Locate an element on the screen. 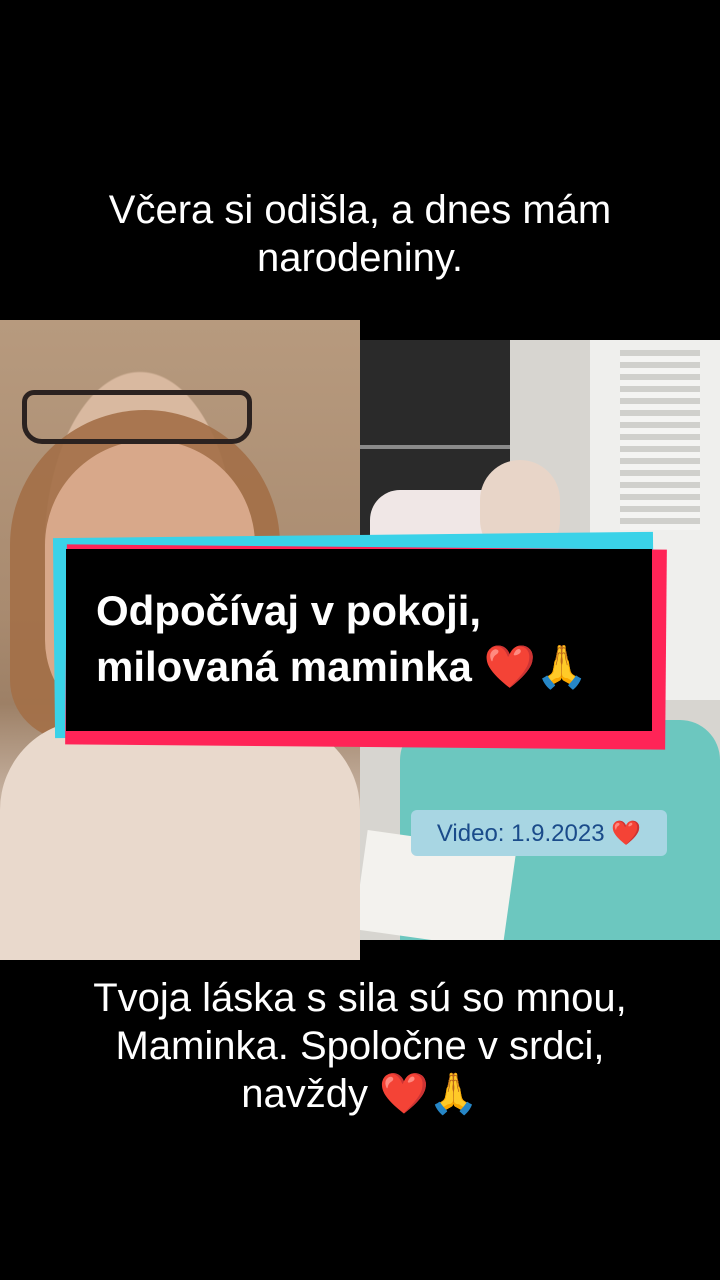 This screenshot has width=720, height=1280. bottom-caption-line-3: navždy ❤️🙏 is located at coordinates (360, 1094).